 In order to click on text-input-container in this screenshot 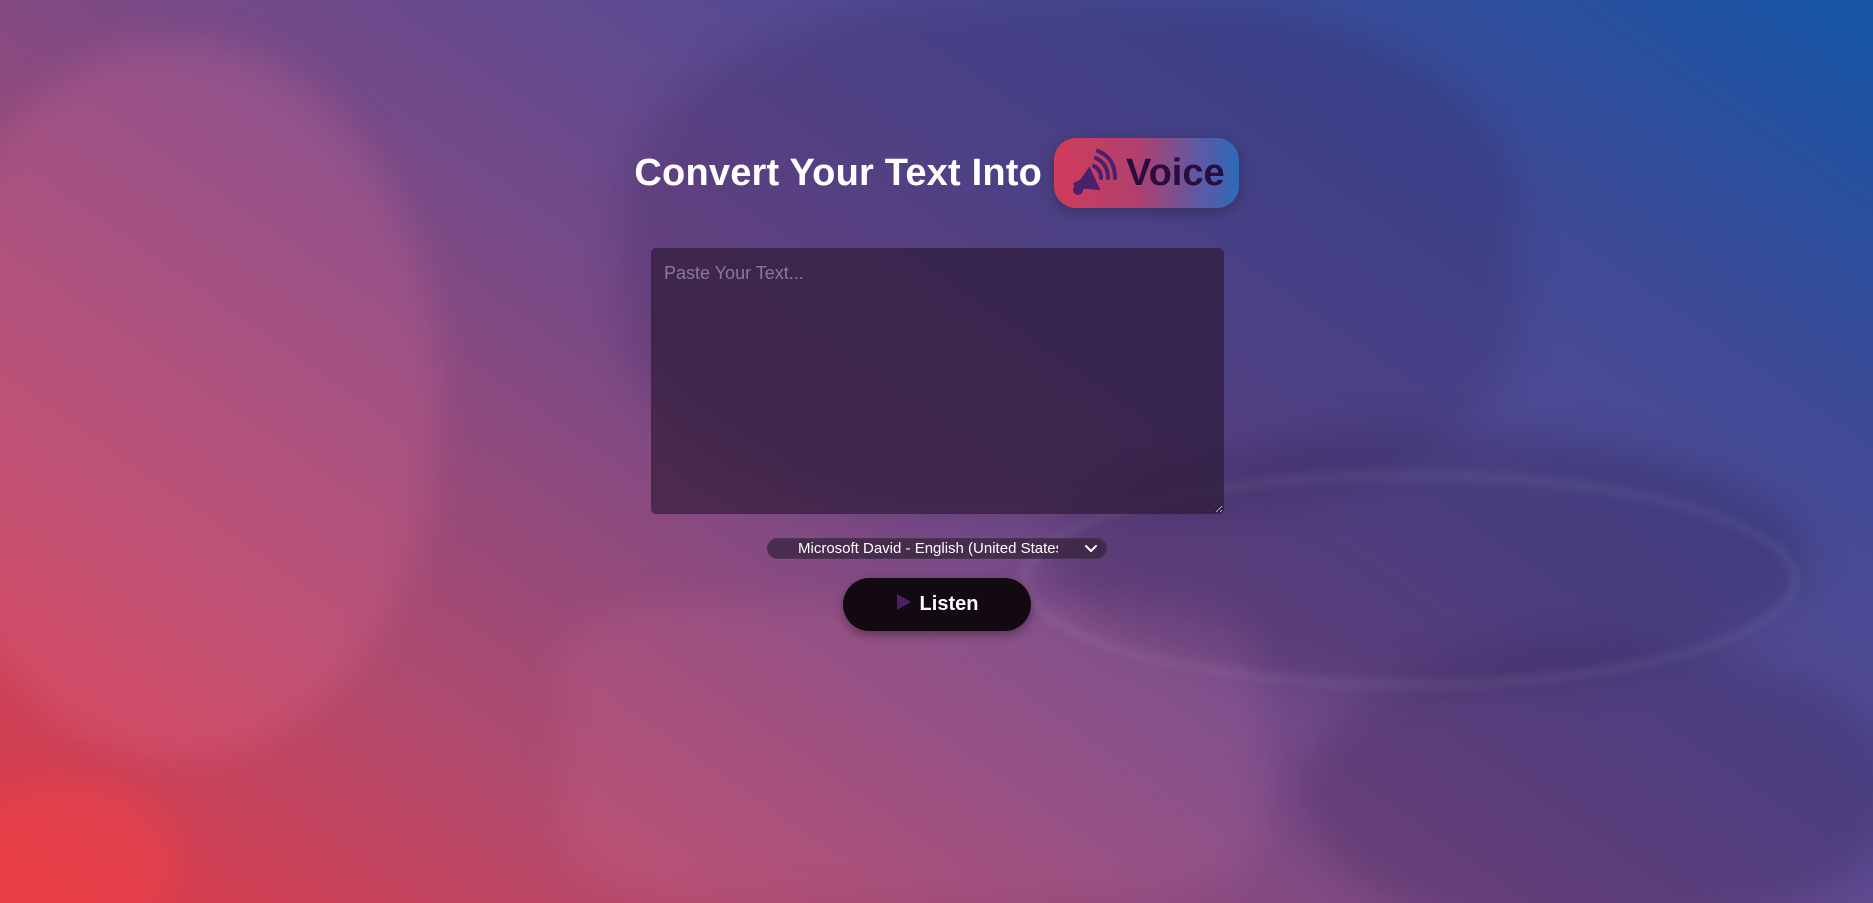, I will do `click(937, 381)`.